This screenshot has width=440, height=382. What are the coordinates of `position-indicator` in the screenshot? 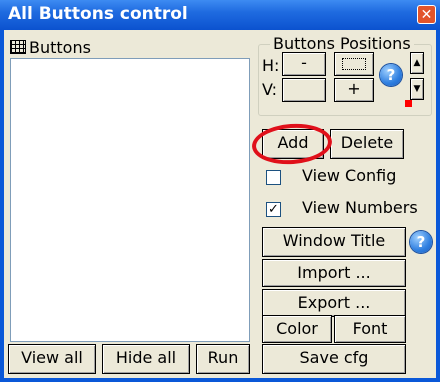 It's located at (408, 103).